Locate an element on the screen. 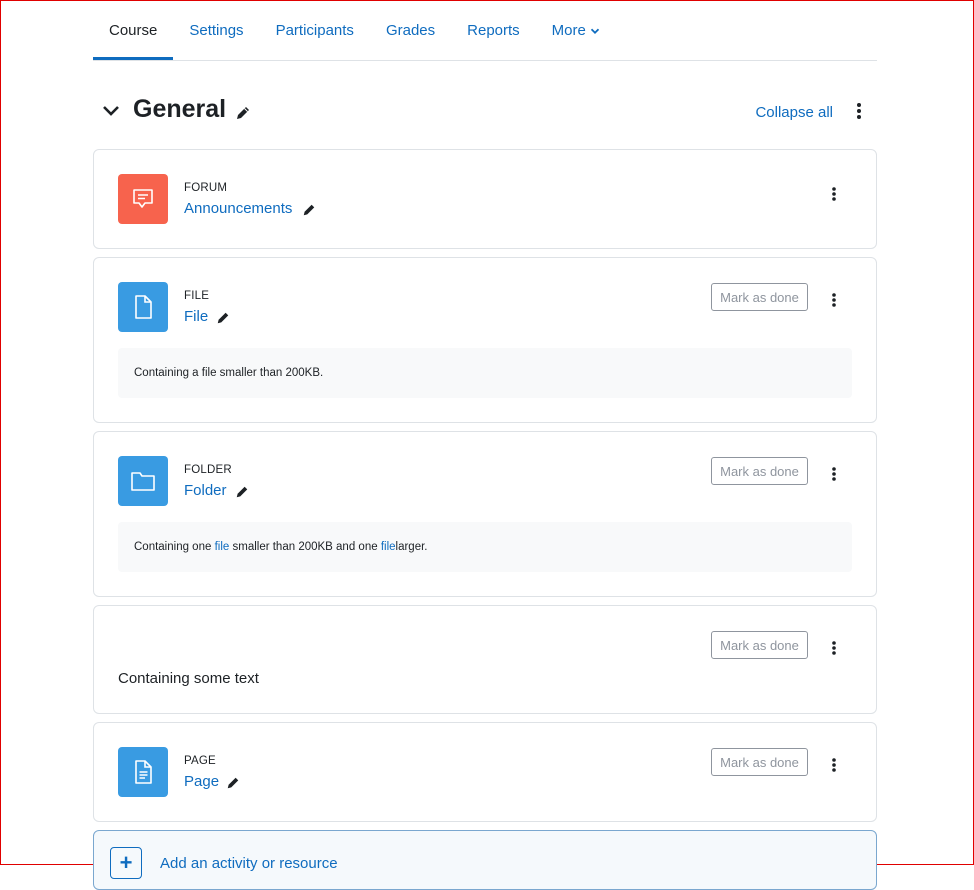  tab-course: Course is located at coordinates (133, 30).